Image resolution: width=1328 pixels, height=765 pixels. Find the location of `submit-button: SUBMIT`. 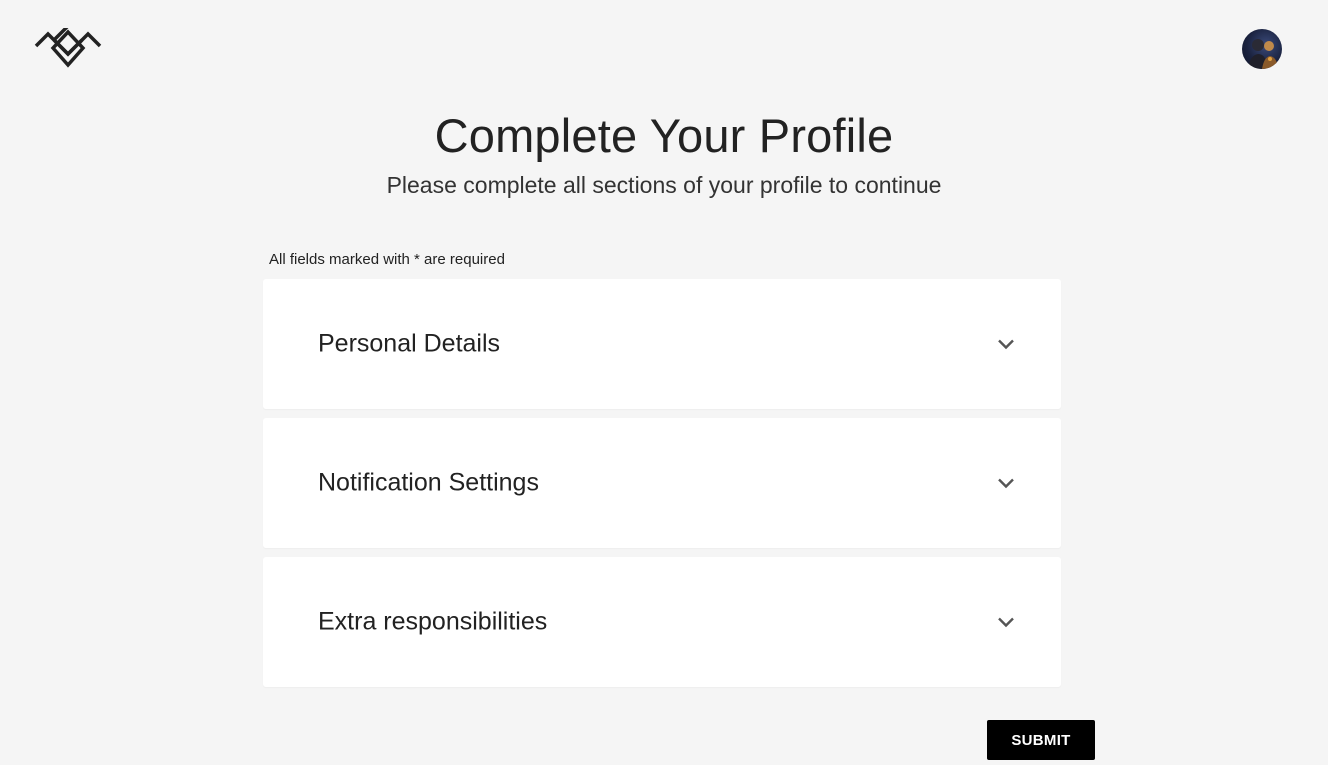

submit-button: SUBMIT is located at coordinates (1041, 740).